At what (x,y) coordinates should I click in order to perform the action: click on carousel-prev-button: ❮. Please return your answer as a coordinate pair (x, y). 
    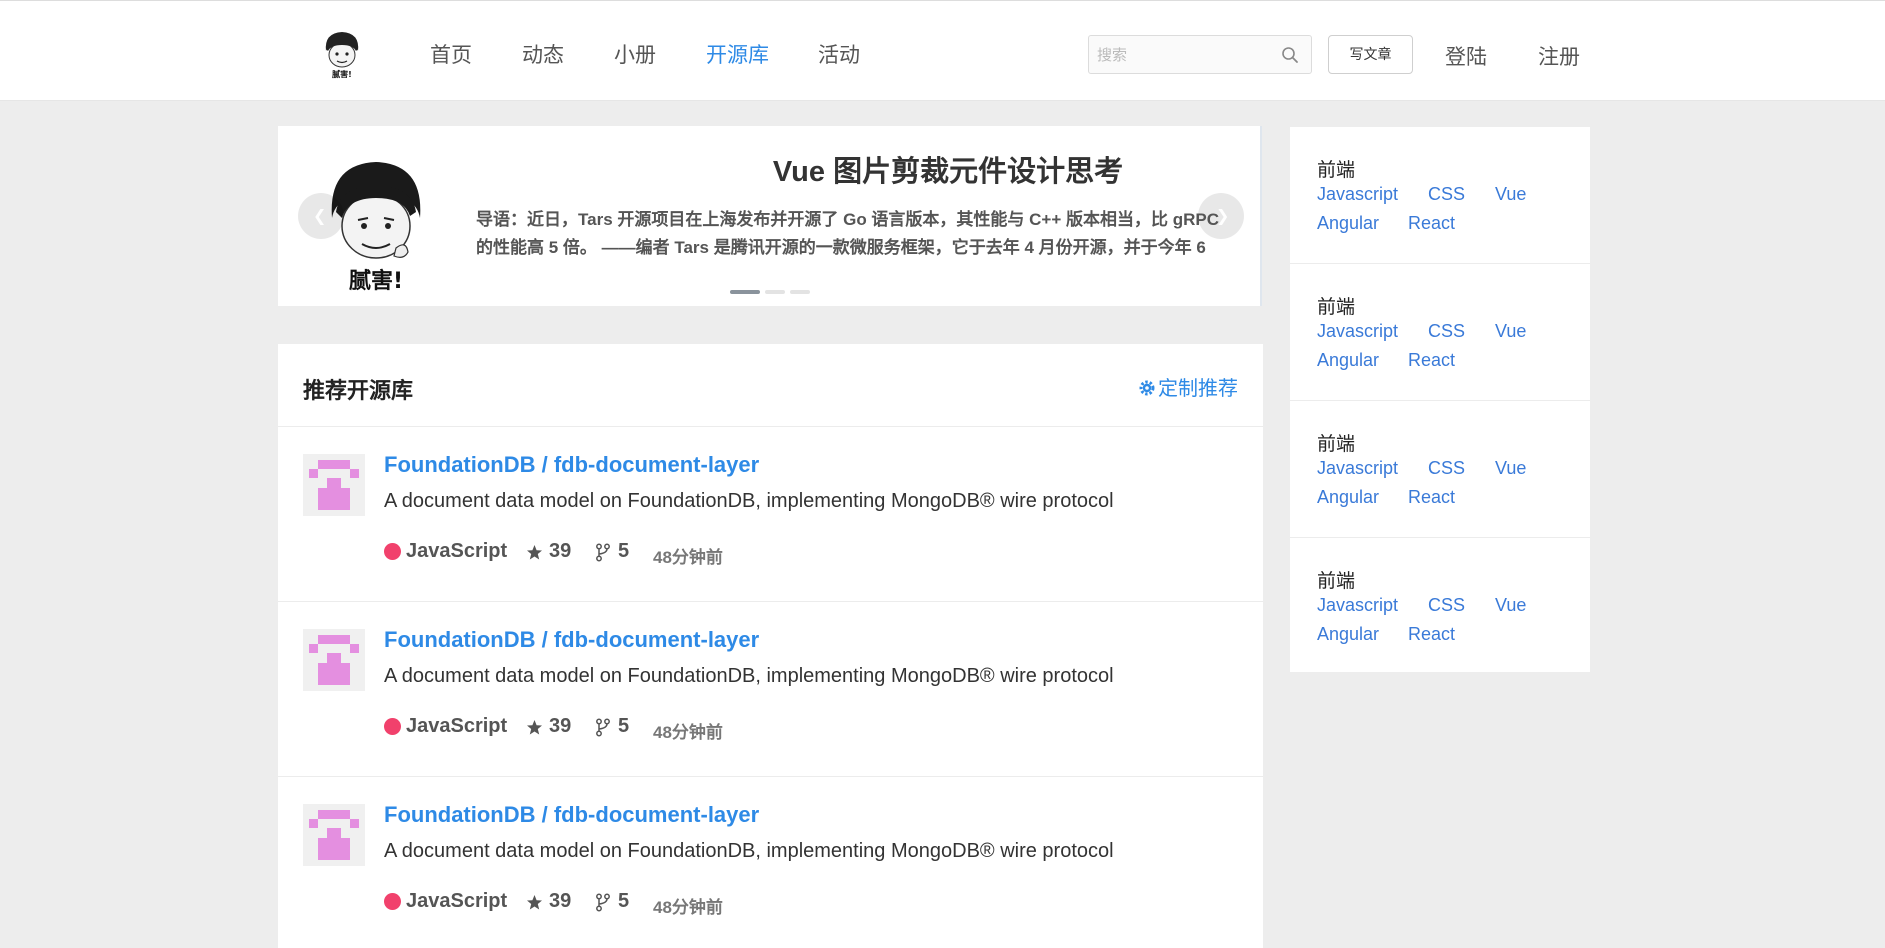
    Looking at the image, I should click on (321, 216).